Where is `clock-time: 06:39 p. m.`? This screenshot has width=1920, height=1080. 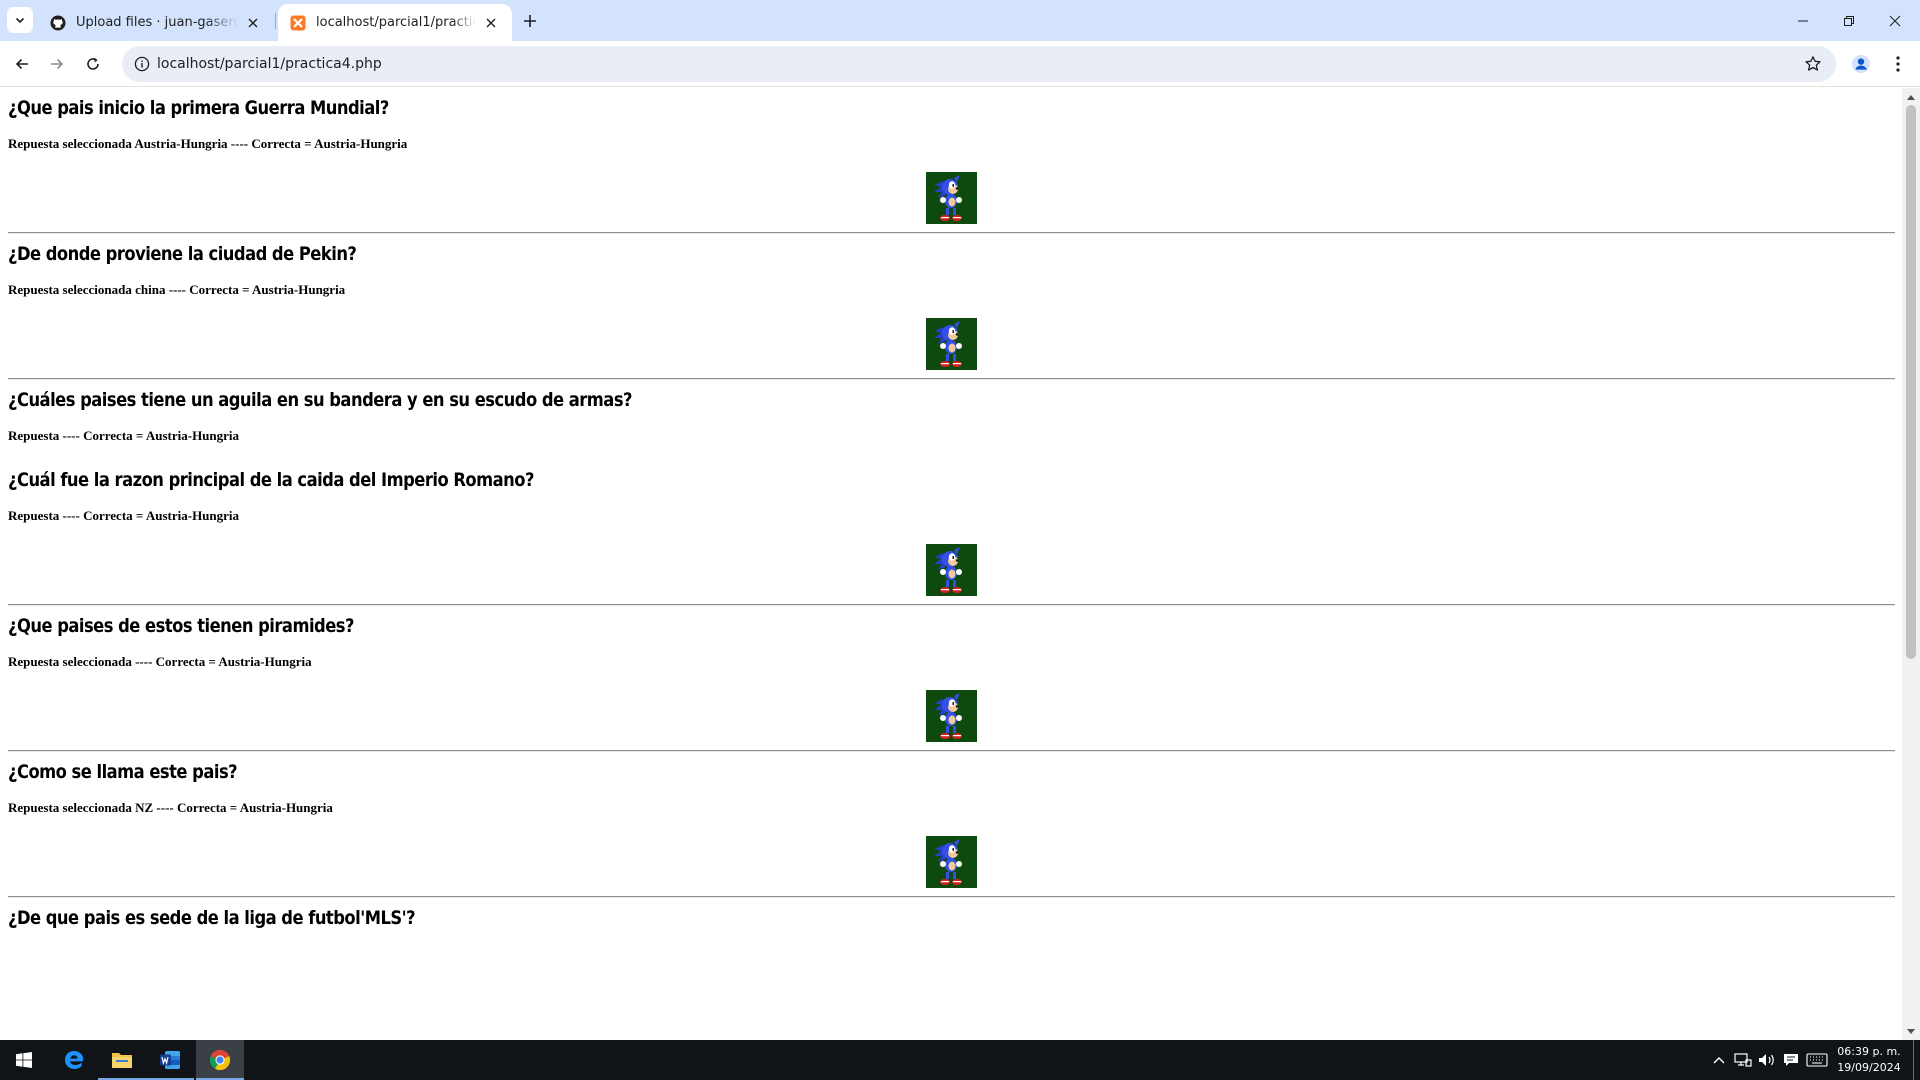 clock-time: 06:39 p. m. is located at coordinates (1869, 1051).